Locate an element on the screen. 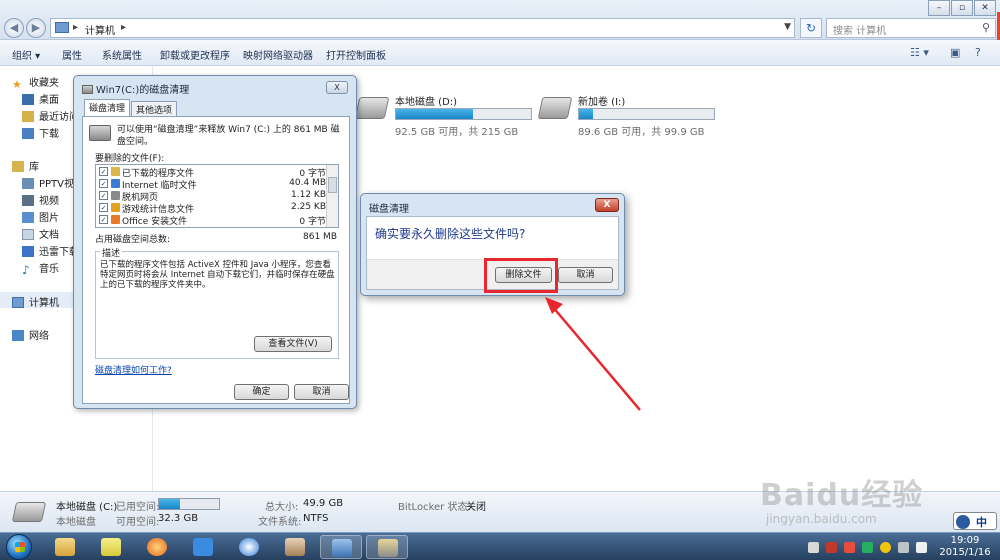 Image resolution: width=1000 pixels, height=560 pixels. refresh-button: ↻ is located at coordinates (811, 28).